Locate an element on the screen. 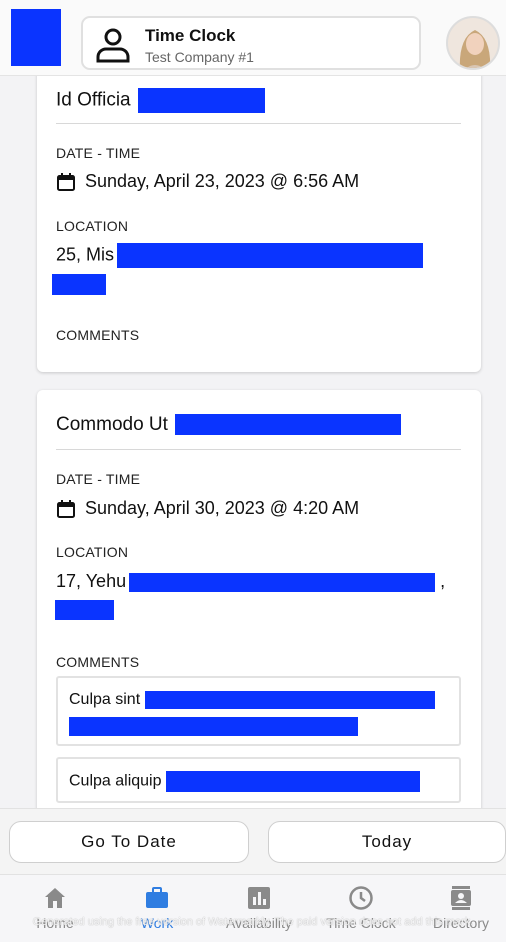  location-text: 25, Mis is located at coordinates (85, 254).